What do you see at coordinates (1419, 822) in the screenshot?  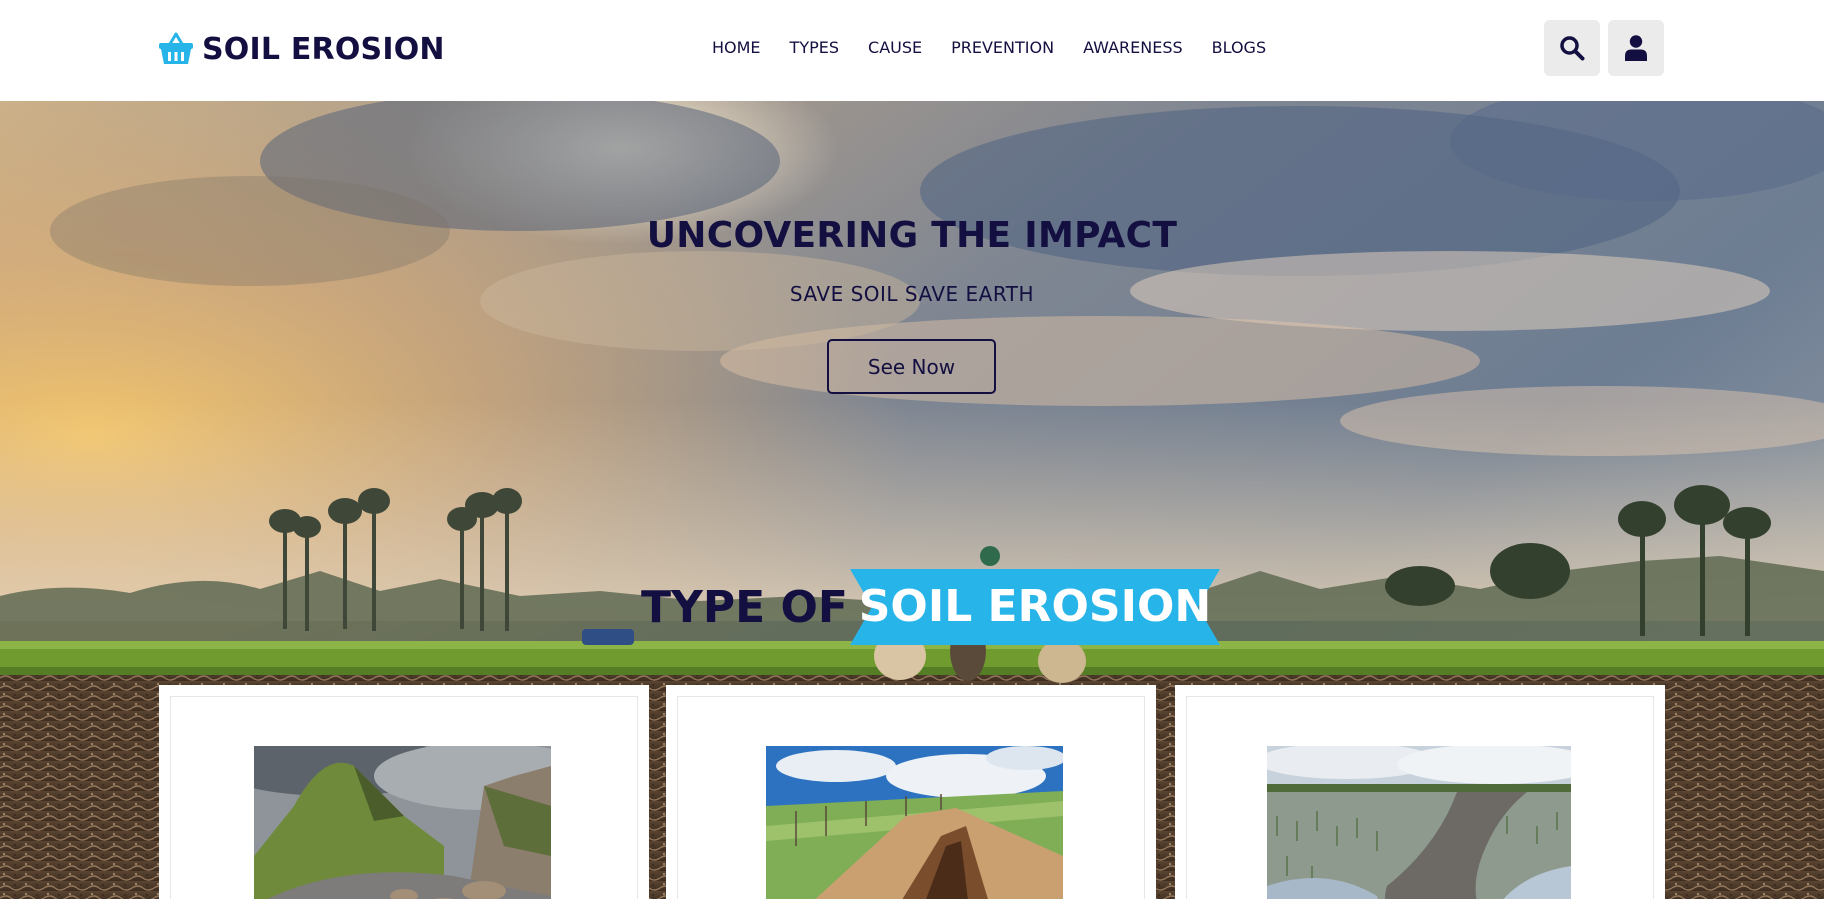 I see `flooded-field-photo` at bounding box center [1419, 822].